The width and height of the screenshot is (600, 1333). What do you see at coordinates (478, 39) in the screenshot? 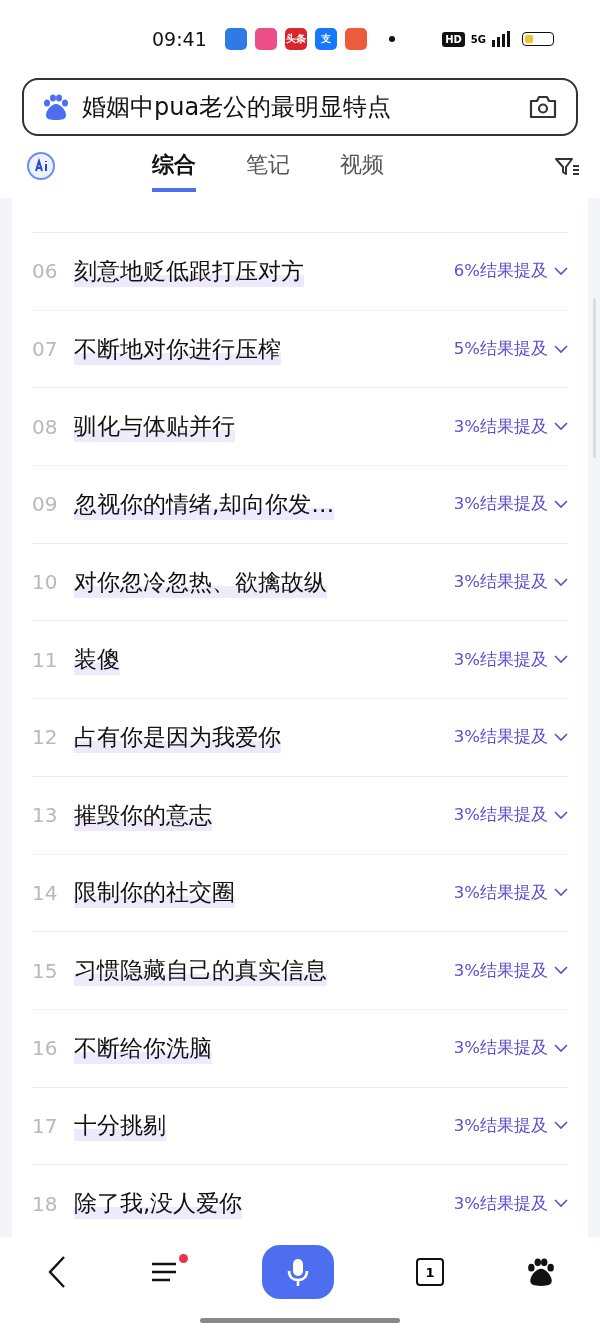
I see `network-label: 5G` at bounding box center [478, 39].